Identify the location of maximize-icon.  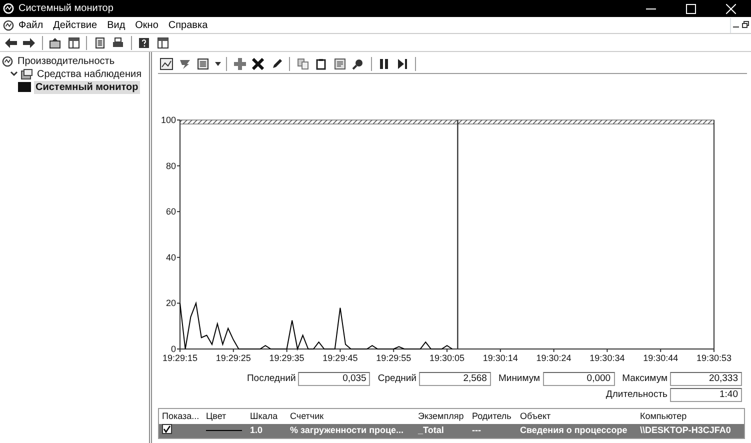
(691, 9).